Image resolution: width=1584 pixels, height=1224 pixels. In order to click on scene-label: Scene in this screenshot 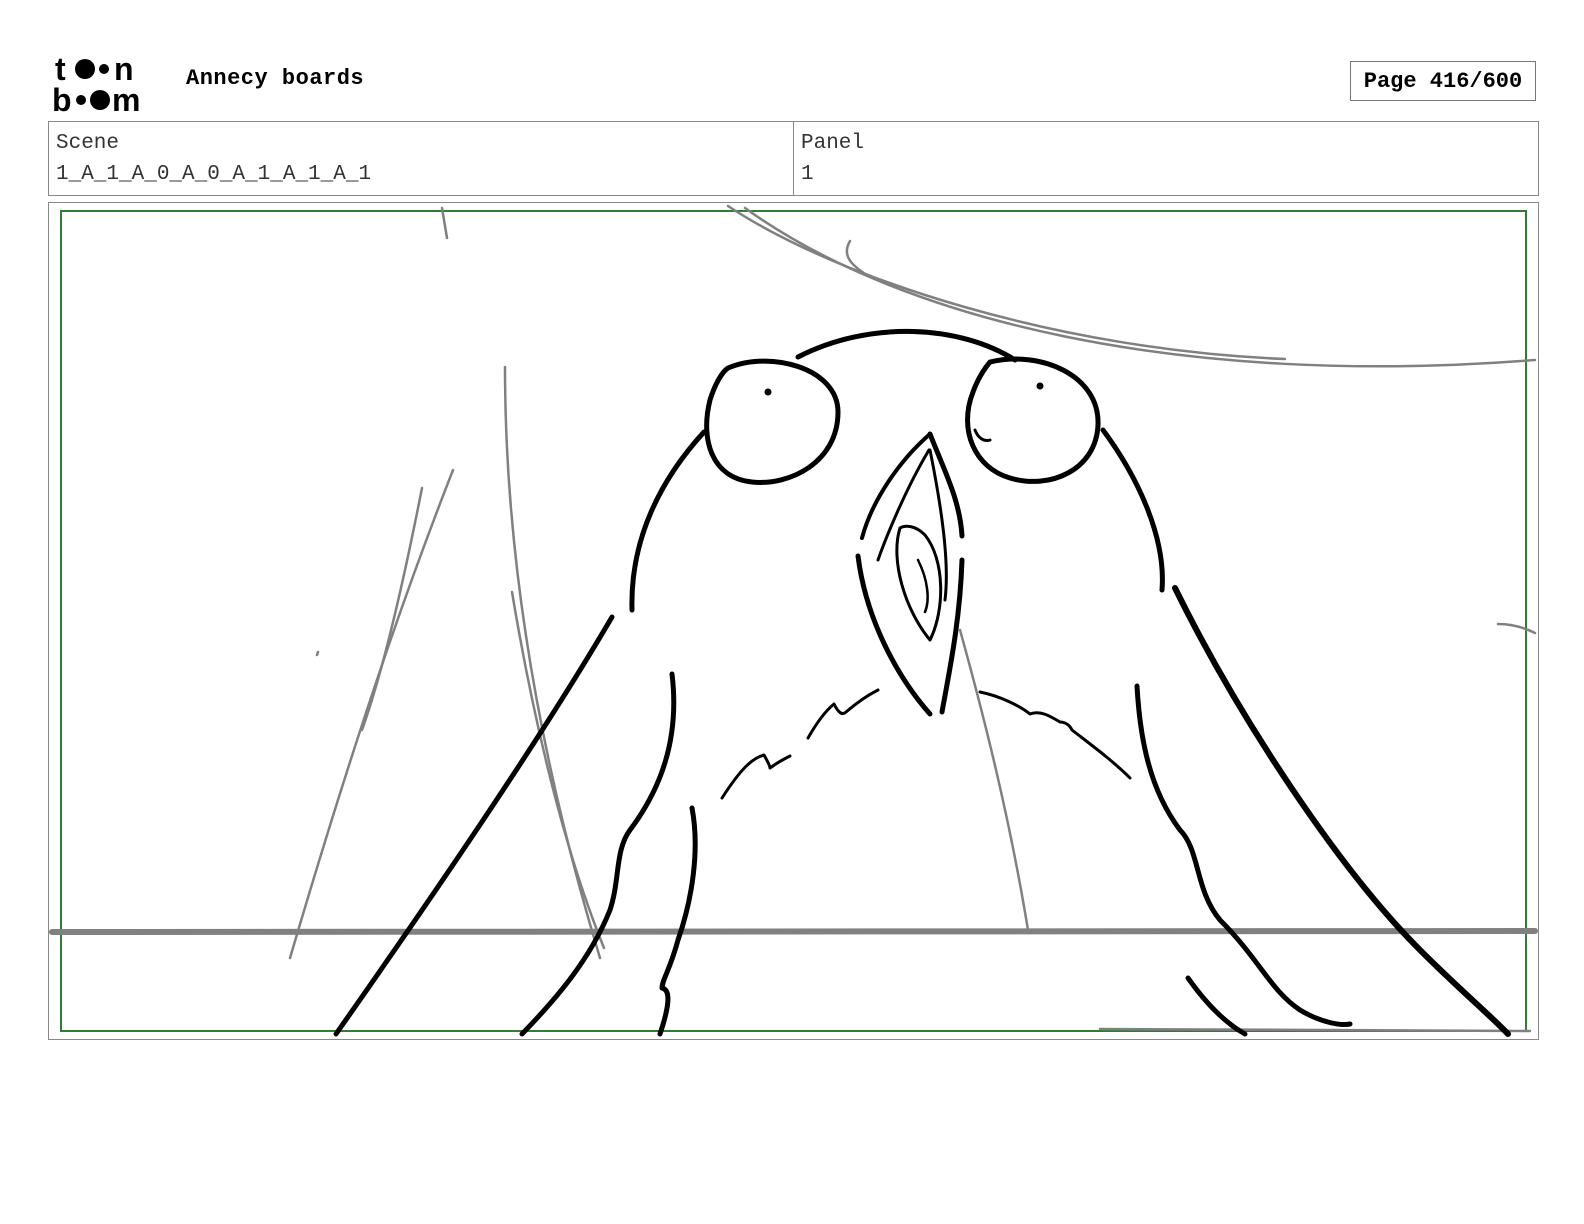, I will do `click(88, 143)`.